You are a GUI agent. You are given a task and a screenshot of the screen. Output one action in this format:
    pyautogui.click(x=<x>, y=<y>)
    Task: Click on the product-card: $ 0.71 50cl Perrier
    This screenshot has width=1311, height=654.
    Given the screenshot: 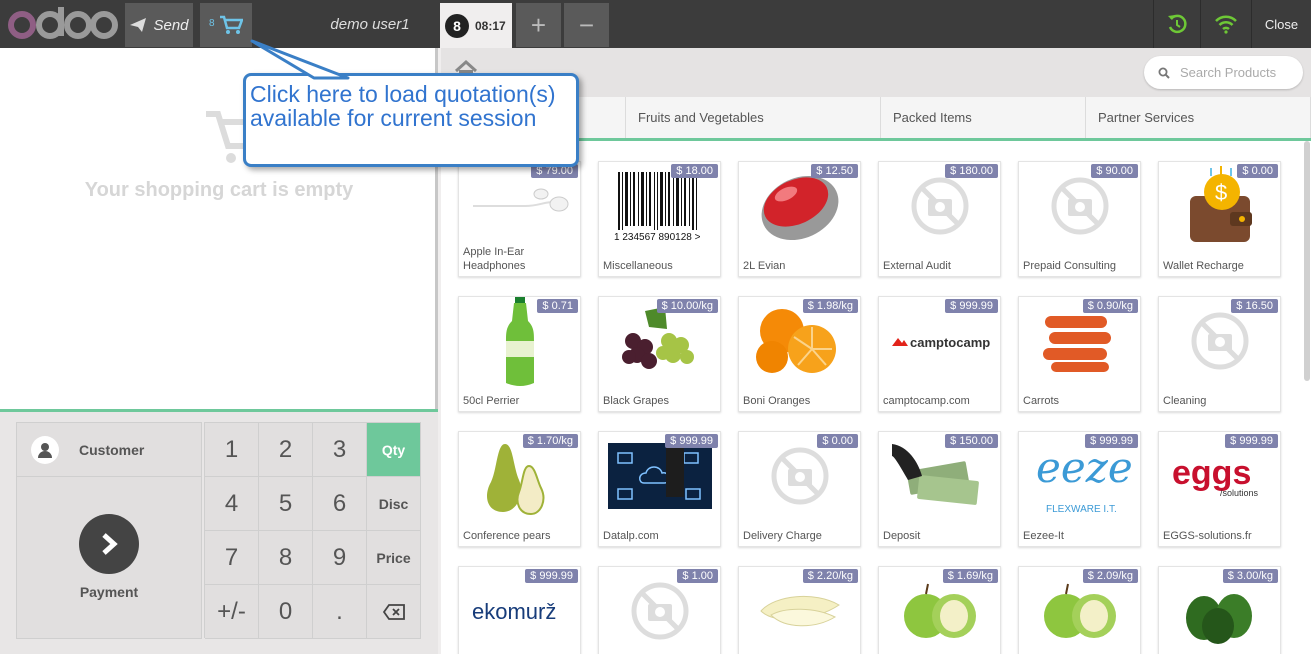 What is the action you would take?
    pyautogui.click(x=519, y=354)
    